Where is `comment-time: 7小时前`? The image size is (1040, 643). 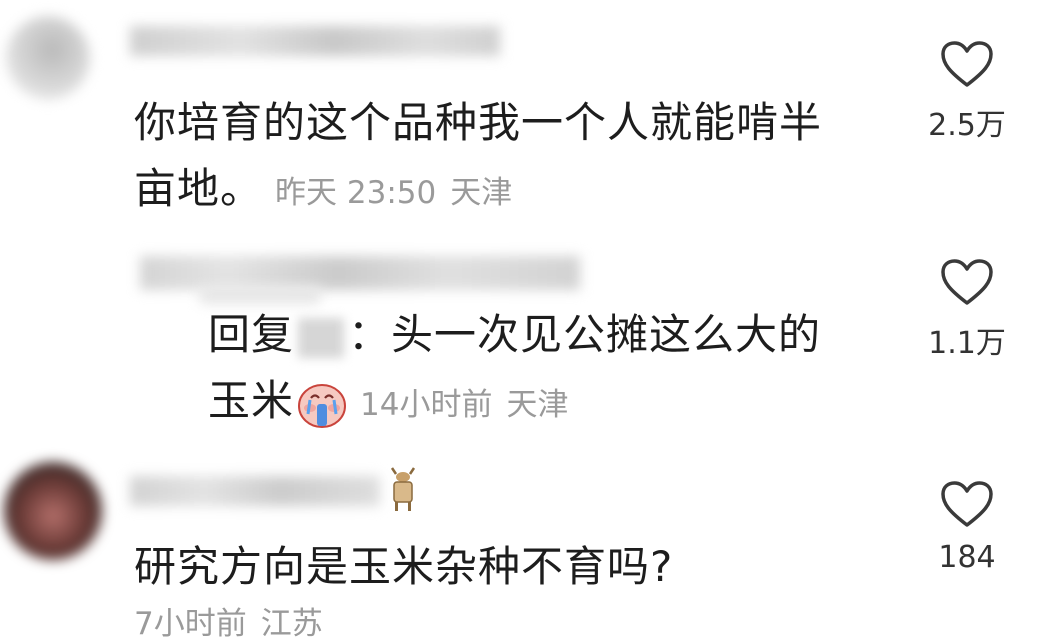
comment-time: 7小时前 is located at coordinates (190, 624).